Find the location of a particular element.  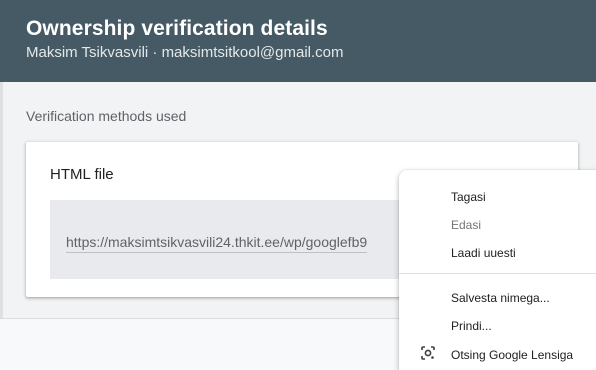

menu-separator is located at coordinates (497, 273).